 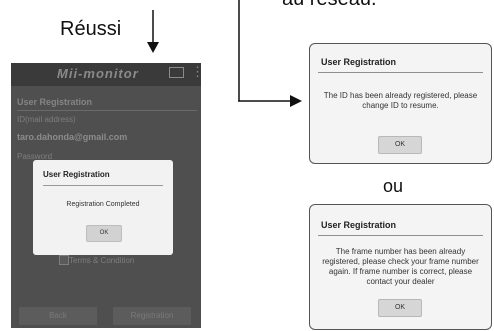 What do you see at coordinates (270, 53) in the screenshot?
I see `right-arrow` at bounding box center [270, 53].